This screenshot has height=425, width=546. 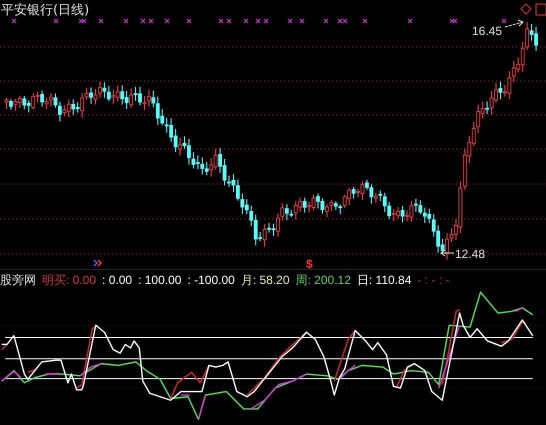 What do you see at coordinates (487, 31) in the screenshot?
I see `high-price-label: 16.45` at bounding box center [487, 31].